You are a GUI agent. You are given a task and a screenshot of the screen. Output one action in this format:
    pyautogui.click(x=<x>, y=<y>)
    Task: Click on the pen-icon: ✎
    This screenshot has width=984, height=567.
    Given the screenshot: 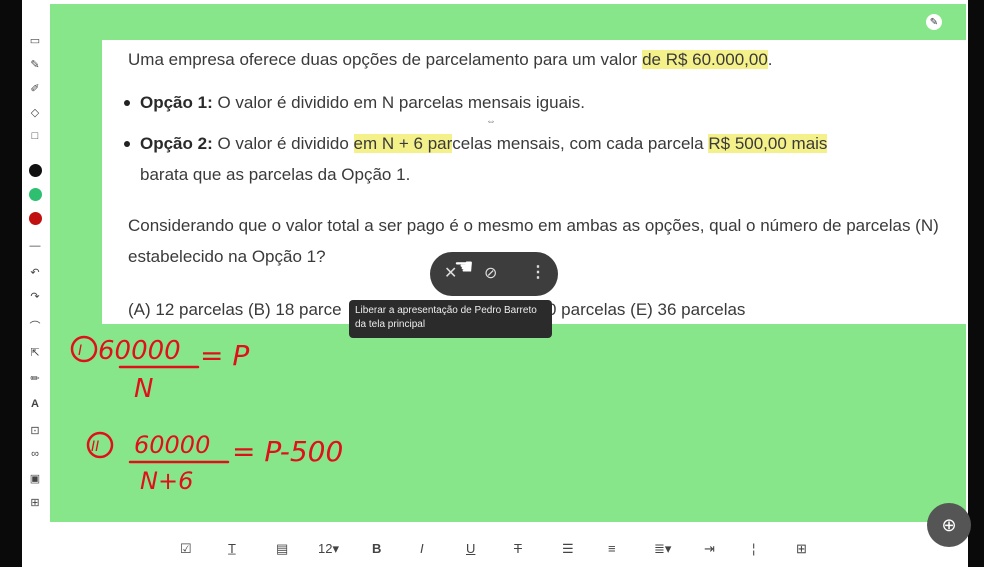 What is the action you would take?
    pyautogui.click(x=35, y=64)
    